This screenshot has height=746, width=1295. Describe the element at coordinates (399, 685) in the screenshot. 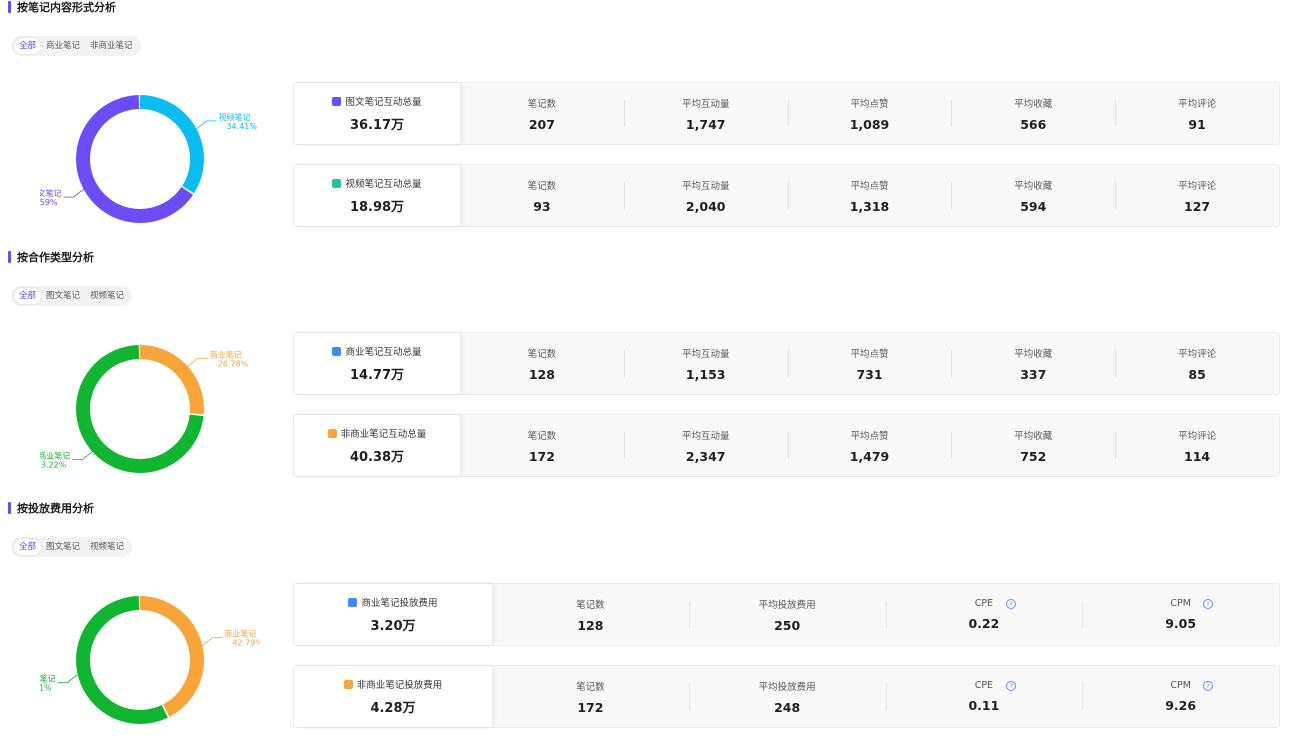

I see `total-label-text: 非商业笔记投放费用` at that location.